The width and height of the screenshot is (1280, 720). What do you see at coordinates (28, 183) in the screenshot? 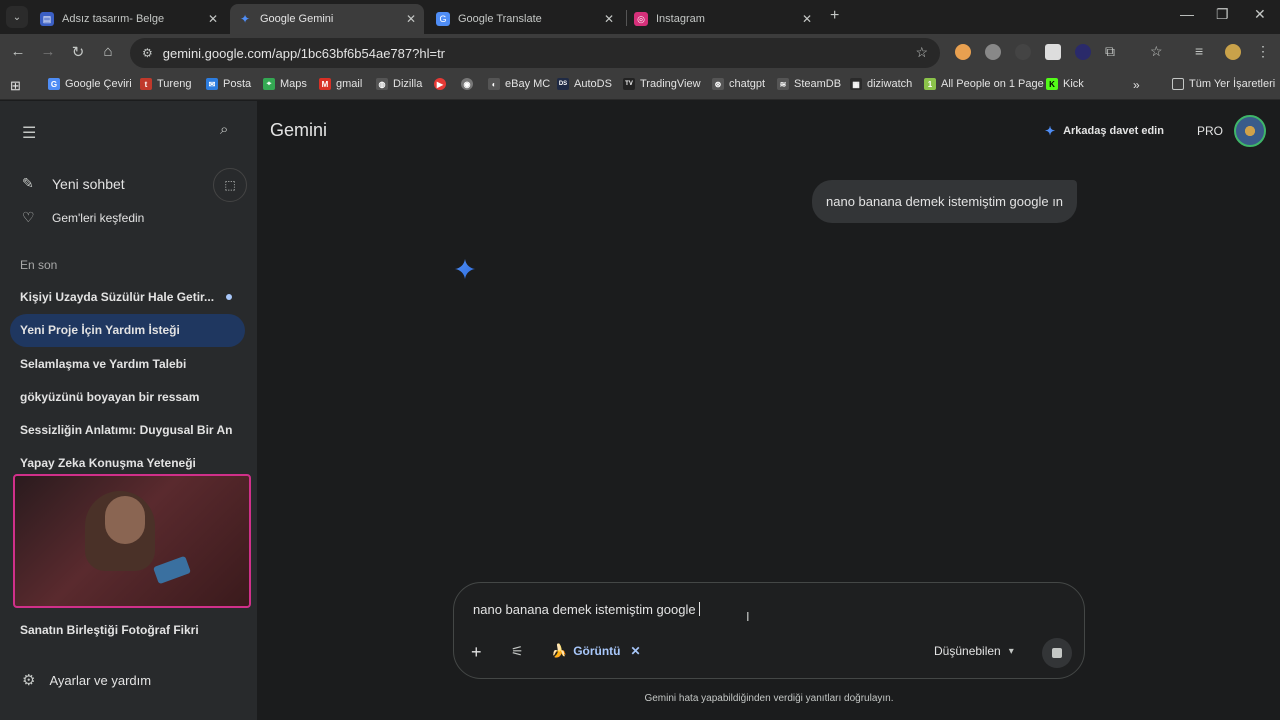
I see `edit-icon: ✎` at bounding box center [28, 183].